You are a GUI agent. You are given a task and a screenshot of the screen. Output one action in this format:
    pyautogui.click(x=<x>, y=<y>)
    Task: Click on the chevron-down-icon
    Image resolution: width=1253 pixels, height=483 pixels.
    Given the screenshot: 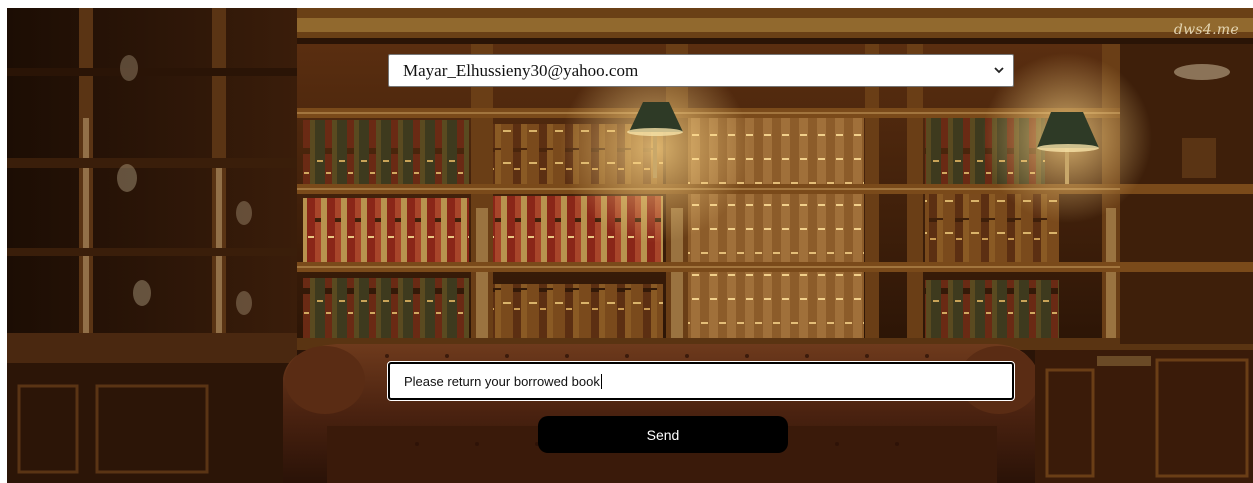 What is the action you would take?
    pyautogui.click(x=999, y=71)
    